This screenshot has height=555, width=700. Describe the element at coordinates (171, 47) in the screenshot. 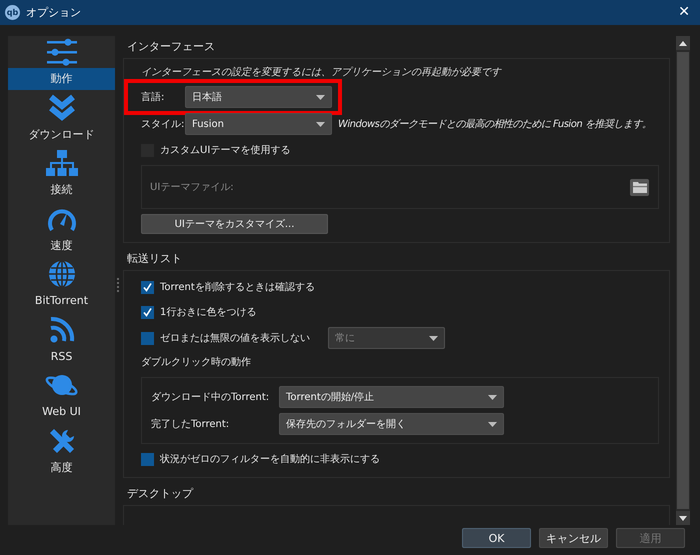

I see `section-title: インターフェース` at that location.